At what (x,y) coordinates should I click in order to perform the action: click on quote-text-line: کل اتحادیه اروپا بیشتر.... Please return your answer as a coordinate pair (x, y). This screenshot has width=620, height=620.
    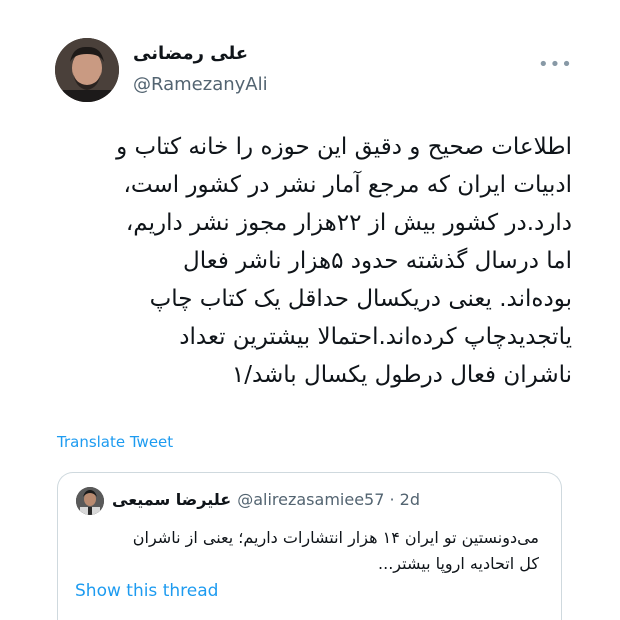
    Looking at the image, I should click on (458, 563).